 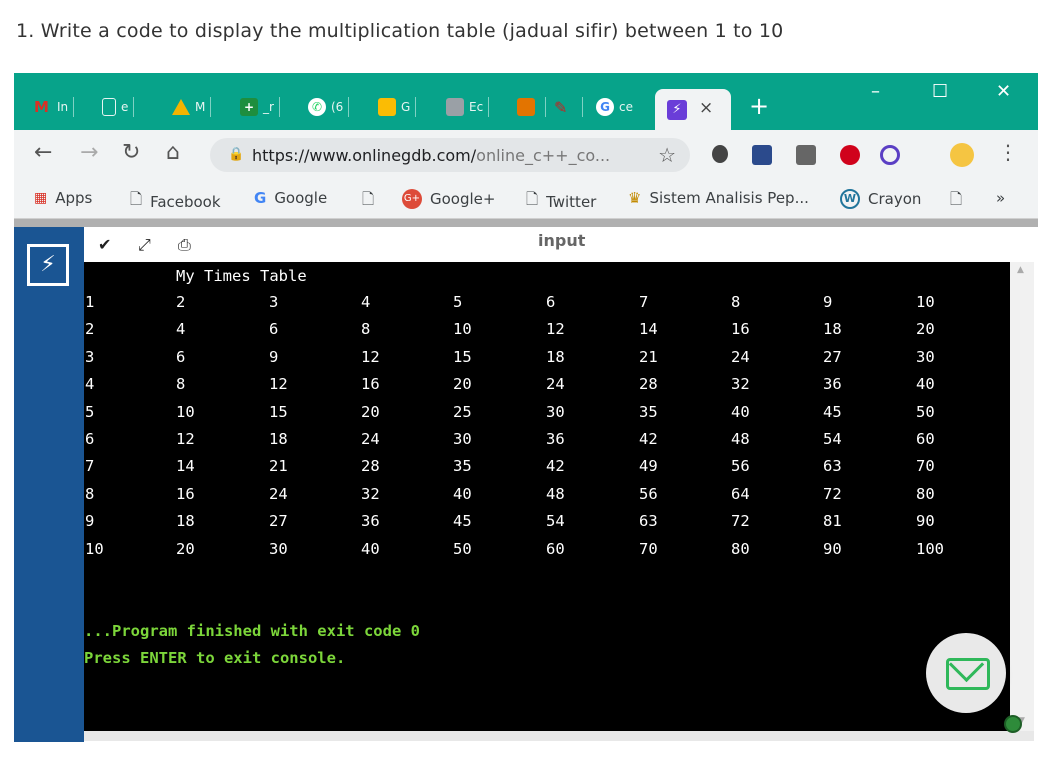 I want to click on avatar, so click(x=962, y=155).